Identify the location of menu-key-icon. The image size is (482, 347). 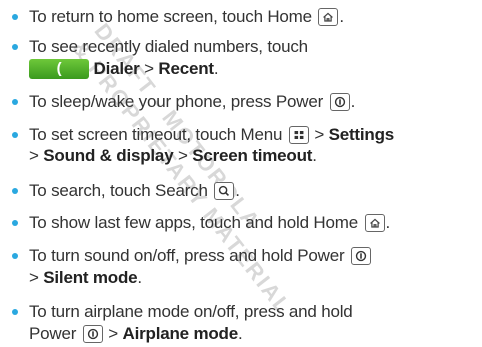
(298, 134).